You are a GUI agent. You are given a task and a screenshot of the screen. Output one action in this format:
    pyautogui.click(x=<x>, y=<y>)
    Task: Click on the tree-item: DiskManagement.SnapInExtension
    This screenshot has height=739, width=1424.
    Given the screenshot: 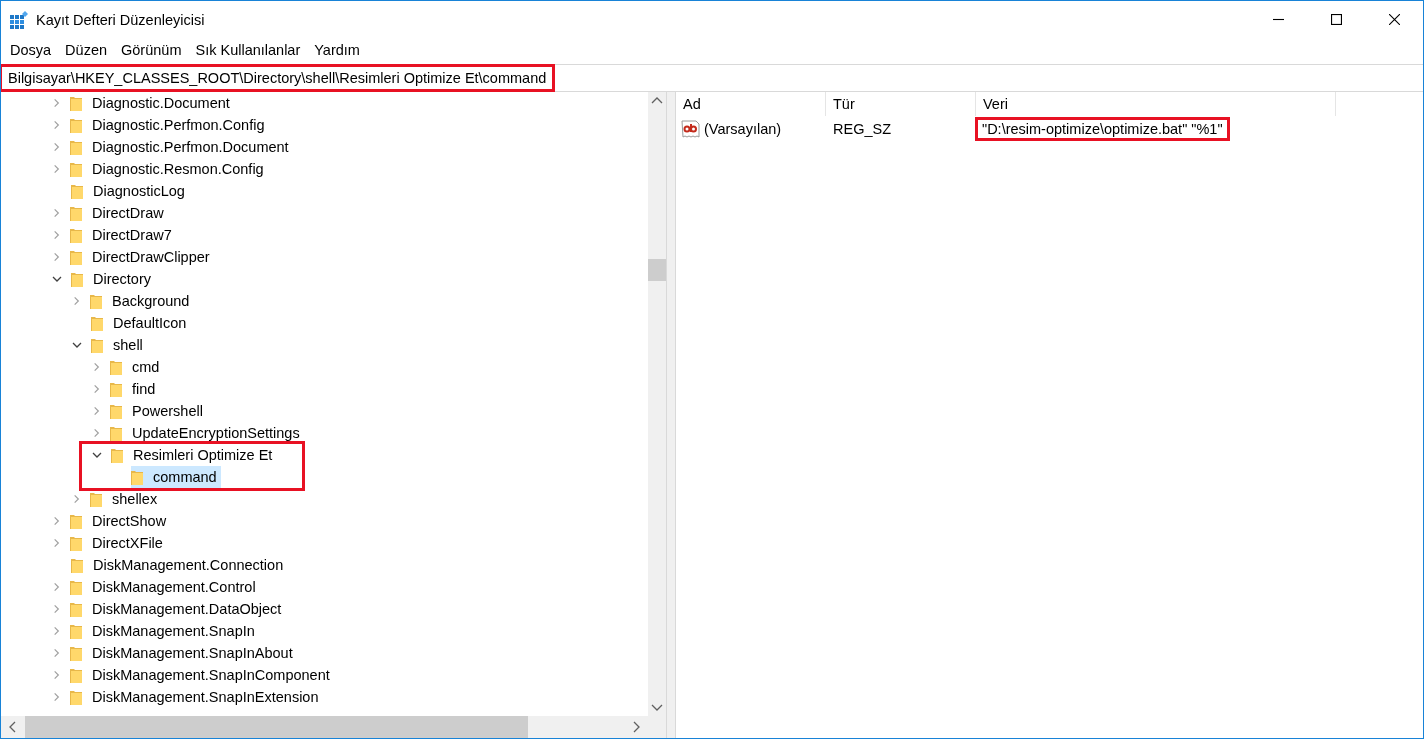 What is the action you would take?
    pyautogui.click(x=196, y=697)
    